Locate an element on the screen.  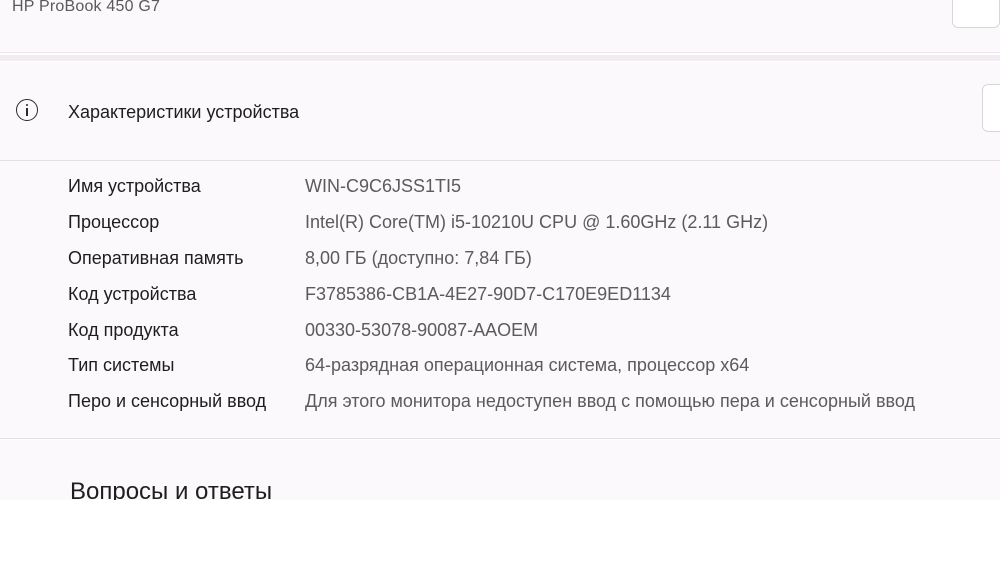
device-header-card: HP ProBook 450 G7 is located at coordinates (500, 26).